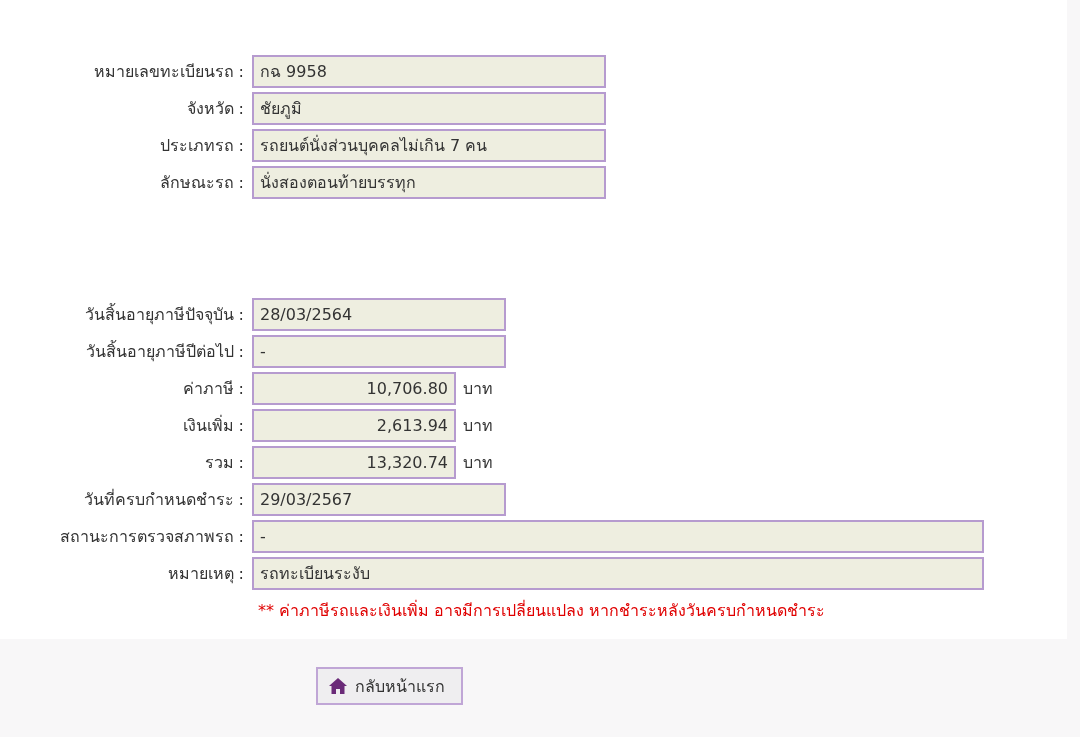  I want to click on home-icon, so click(338, 686).